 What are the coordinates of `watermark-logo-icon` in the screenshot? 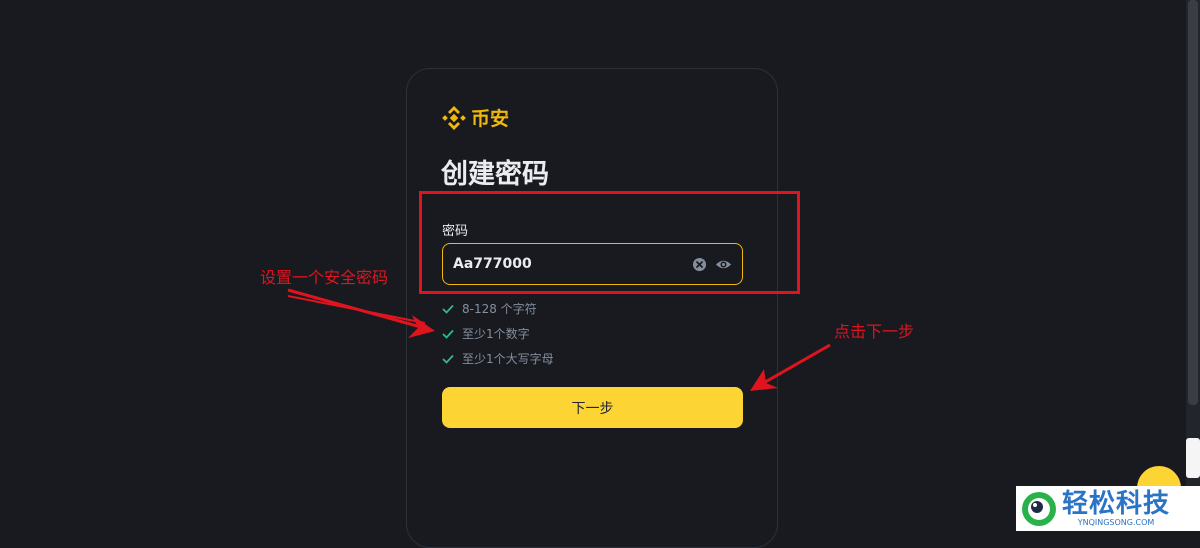 It's located at (1039, 508).